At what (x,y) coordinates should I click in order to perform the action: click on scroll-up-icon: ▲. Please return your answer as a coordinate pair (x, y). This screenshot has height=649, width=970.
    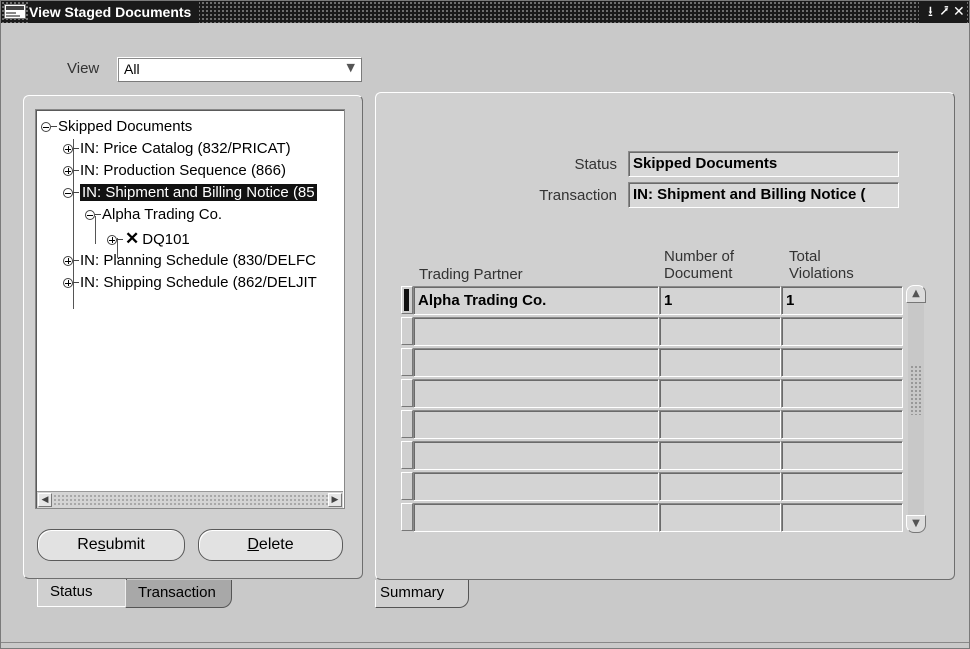
    Looking at the image, I should click on (916, 294).